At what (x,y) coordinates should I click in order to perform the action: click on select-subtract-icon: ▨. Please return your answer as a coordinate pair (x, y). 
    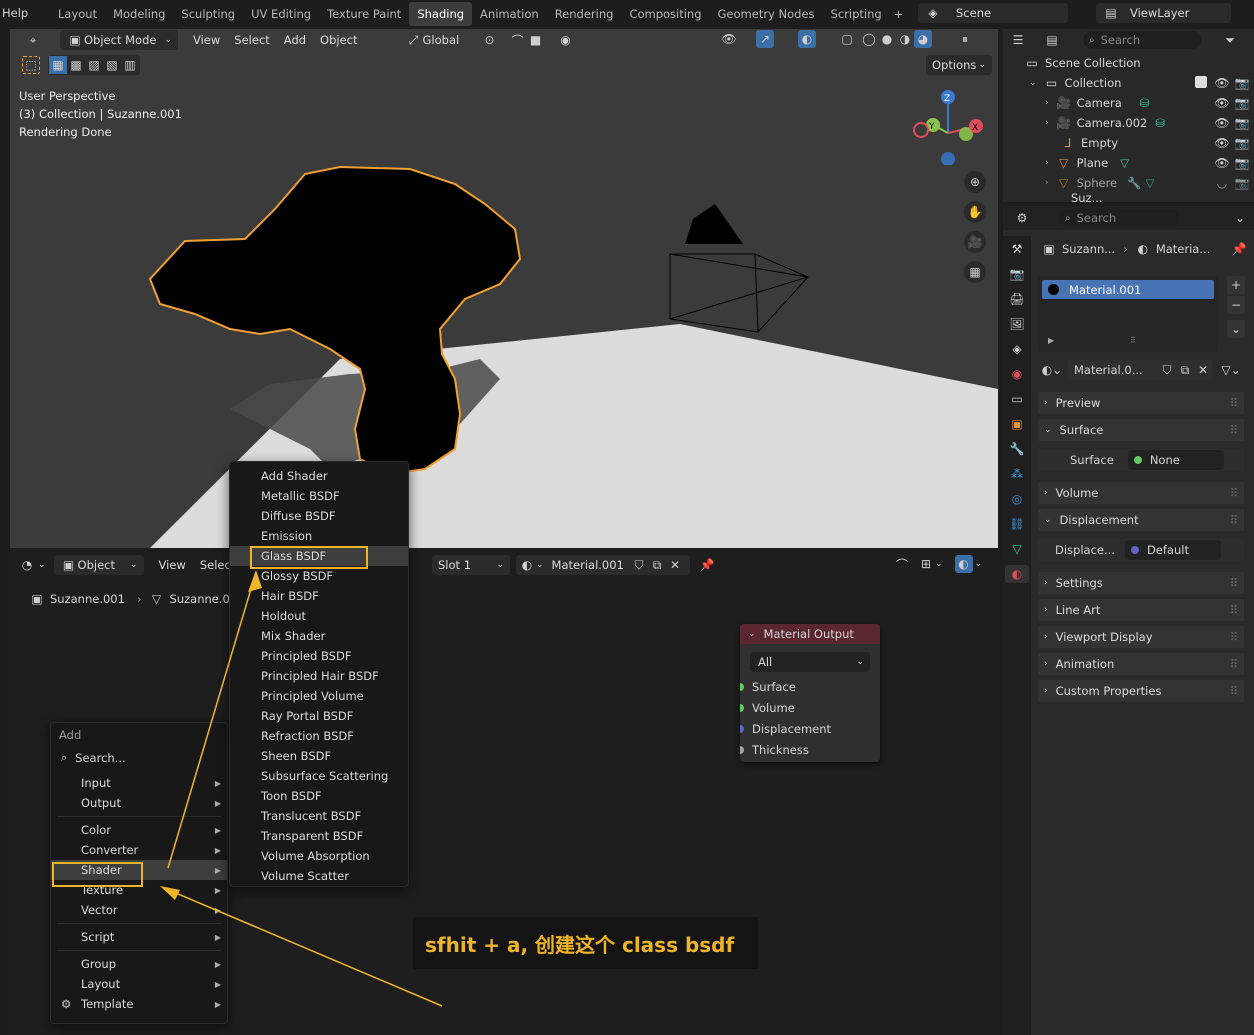
    Looking at the image, I should click on (94, 65).